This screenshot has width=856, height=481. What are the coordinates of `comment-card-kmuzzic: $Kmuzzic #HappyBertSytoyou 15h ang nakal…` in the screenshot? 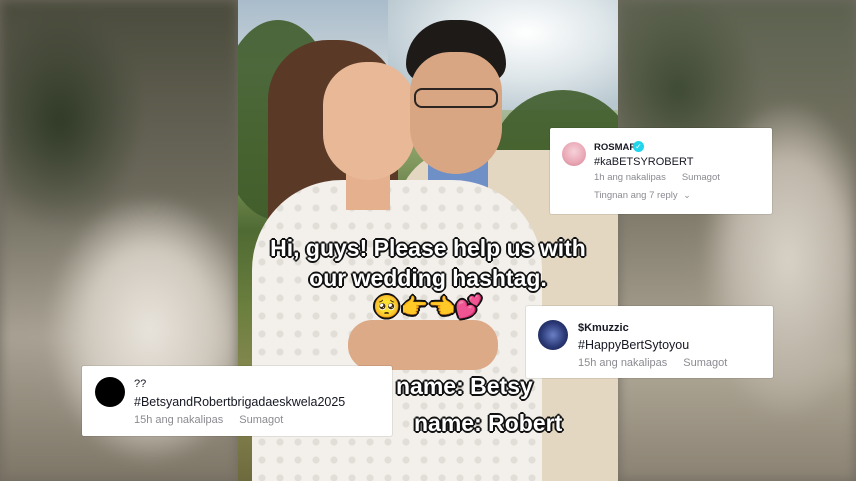 It's located at (649, 342).